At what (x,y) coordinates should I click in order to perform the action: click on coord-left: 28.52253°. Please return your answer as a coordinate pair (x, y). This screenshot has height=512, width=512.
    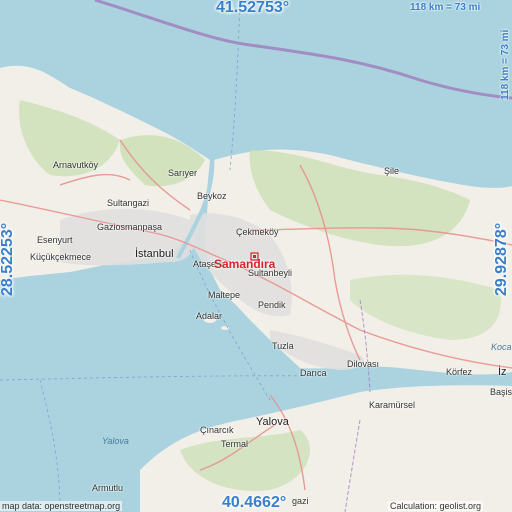
    Looking at the image, I should click on (8, 259).